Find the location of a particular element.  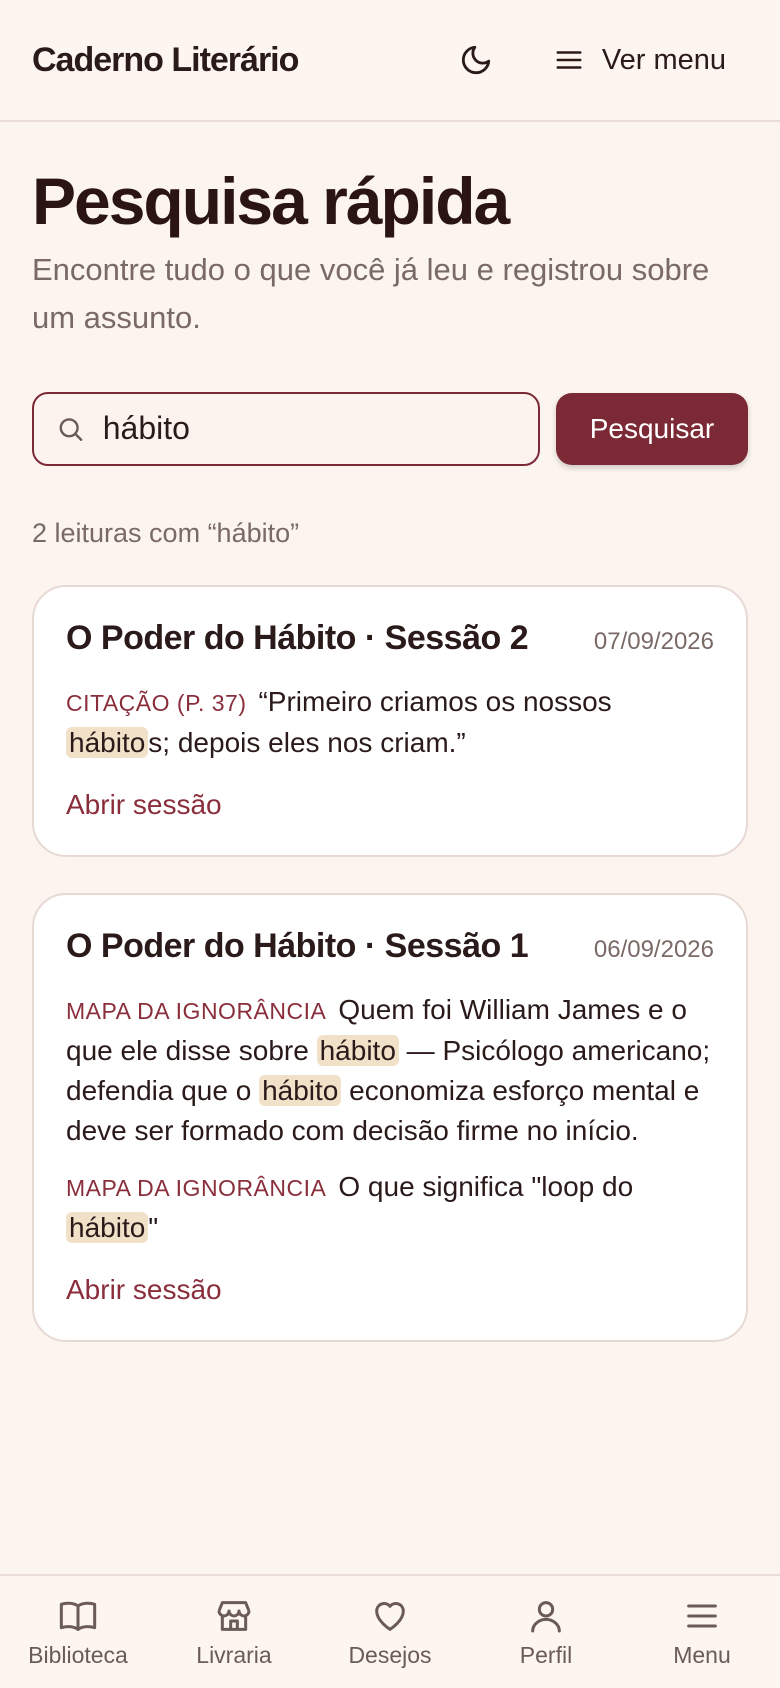

search-input is located at coordinates (309, 429).